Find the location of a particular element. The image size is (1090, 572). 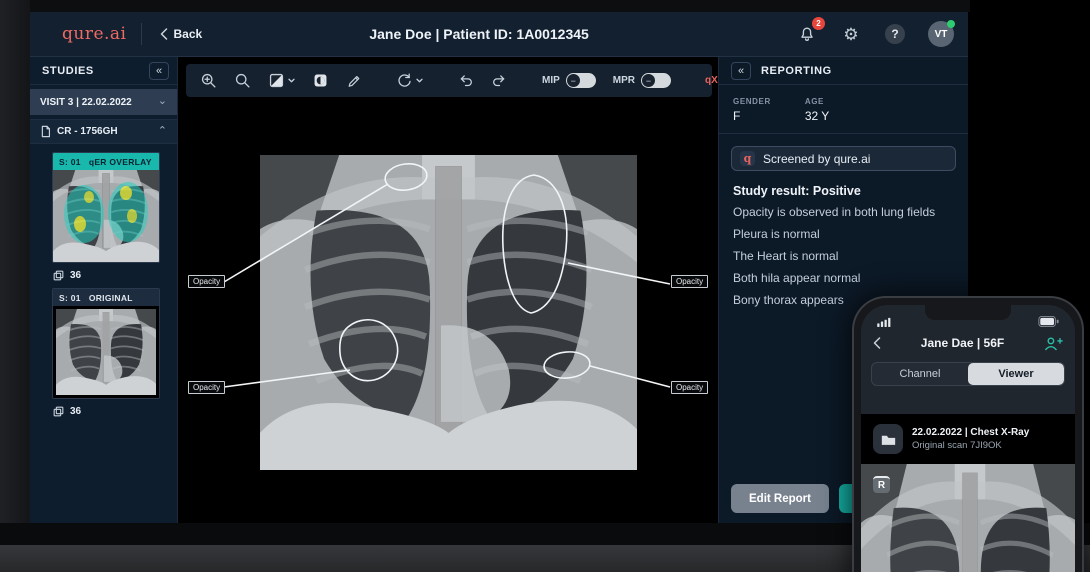

qer-overlay-image is located at coordinates (106, 216).